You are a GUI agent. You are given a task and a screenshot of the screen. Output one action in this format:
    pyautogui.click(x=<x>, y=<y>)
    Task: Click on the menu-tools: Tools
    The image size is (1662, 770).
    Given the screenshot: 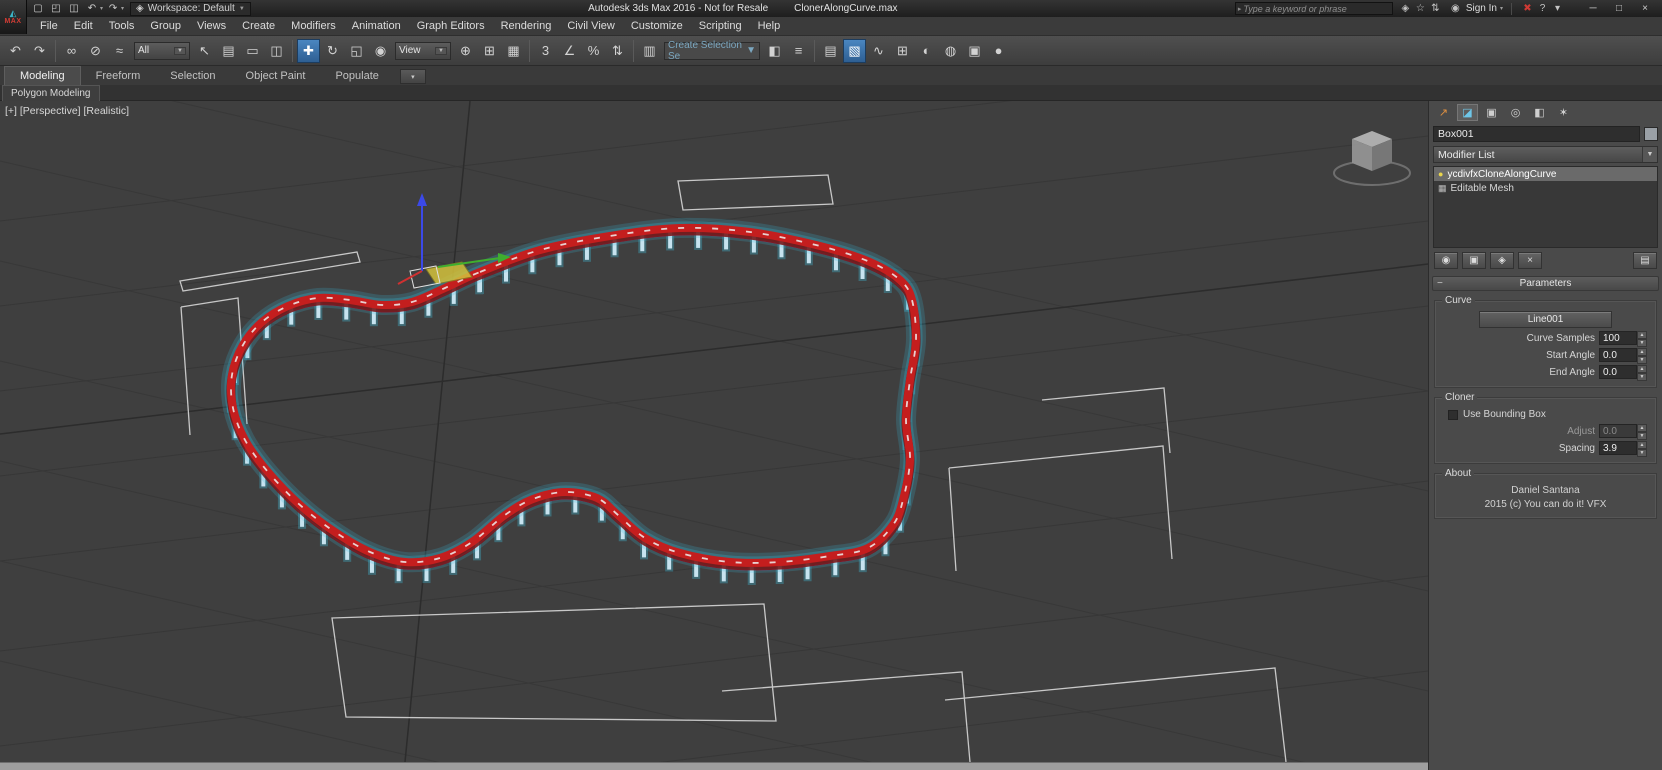 What is the action you would take?
    pyautogui.click(x=122, y=26)
    